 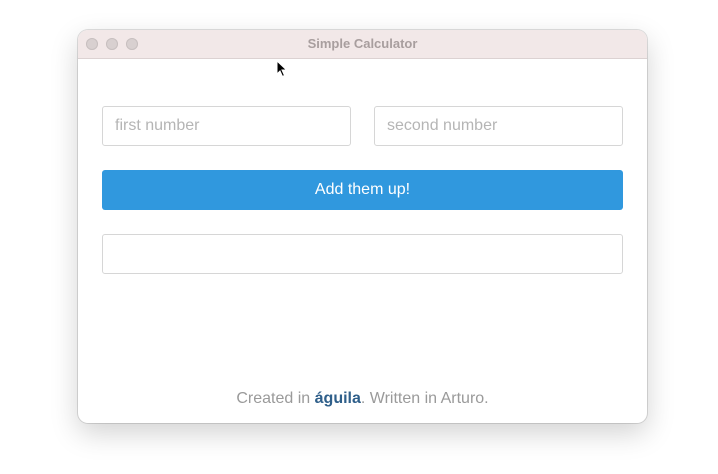 I want to click on title-bar: Simple Calculator, so click(x=362, y=44).